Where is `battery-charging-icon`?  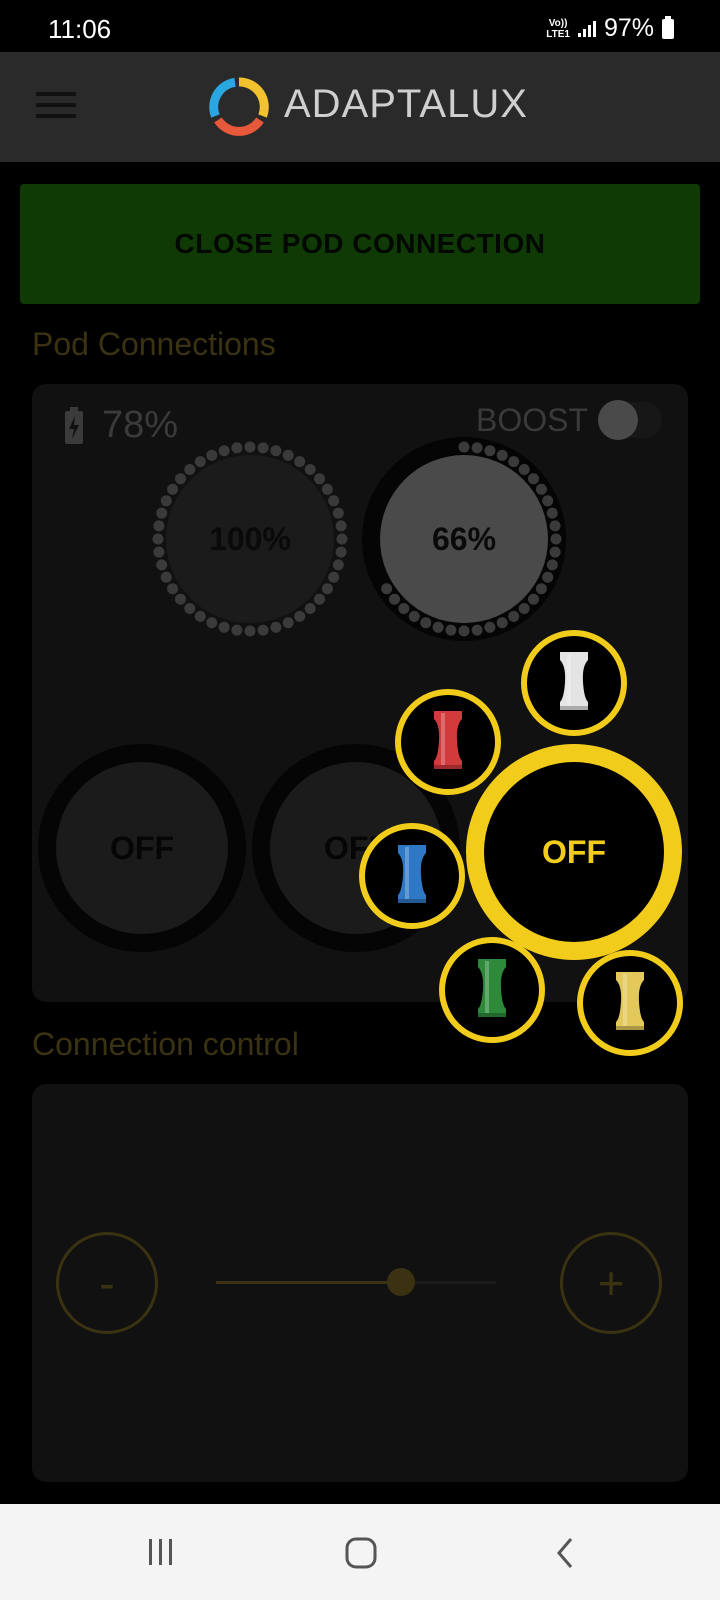 battery-charging-icon is located at coordinates (74, 425).